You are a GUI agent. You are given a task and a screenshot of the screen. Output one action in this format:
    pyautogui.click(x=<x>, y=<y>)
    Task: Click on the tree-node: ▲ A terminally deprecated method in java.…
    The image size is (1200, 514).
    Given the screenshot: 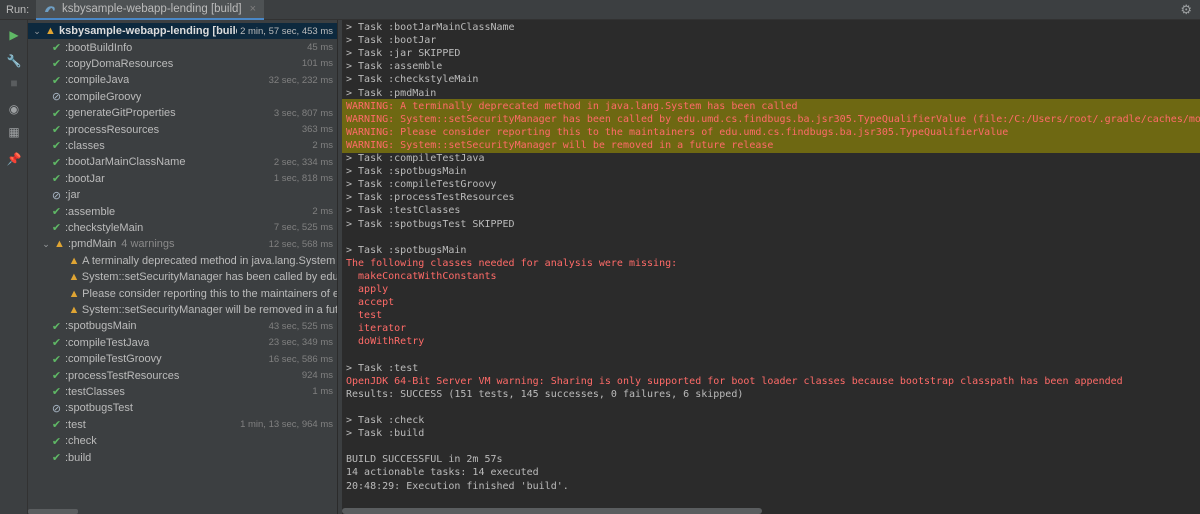 What is the action you would take?
    pyautogui.click(x=182, y=261)
    